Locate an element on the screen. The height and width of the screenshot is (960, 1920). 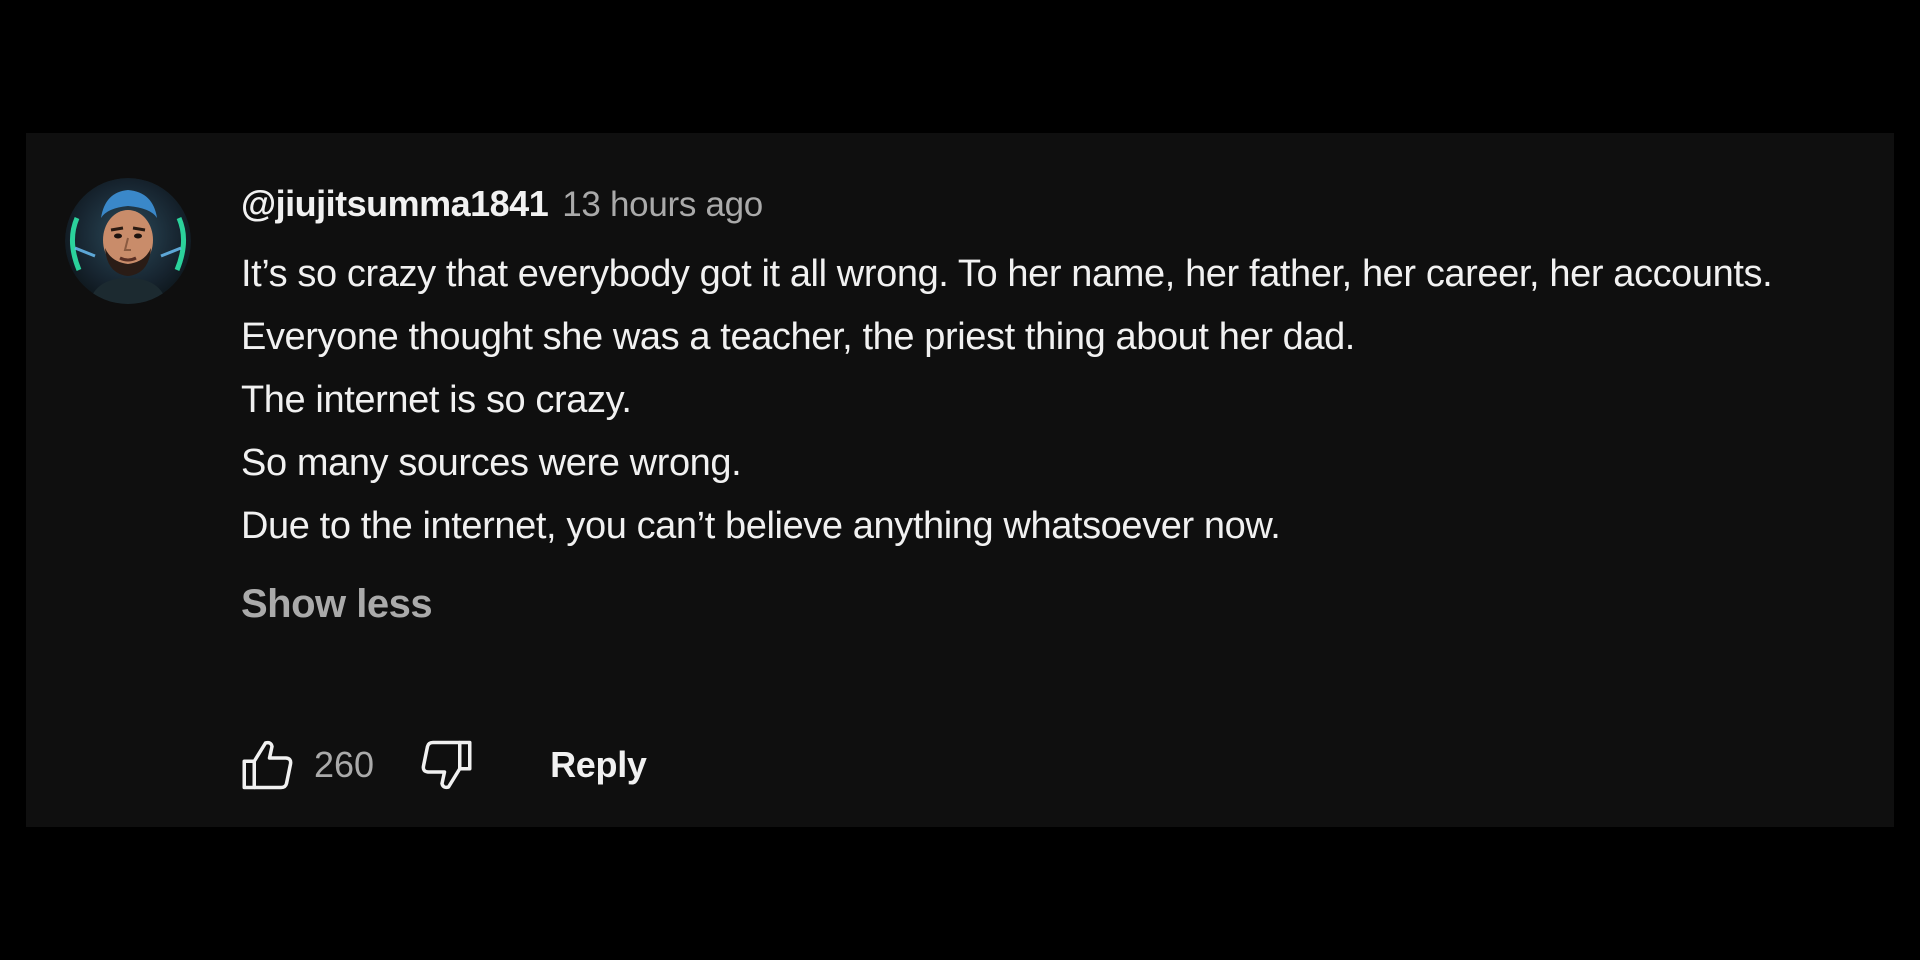
avatar is located at coordinates (128, 241).